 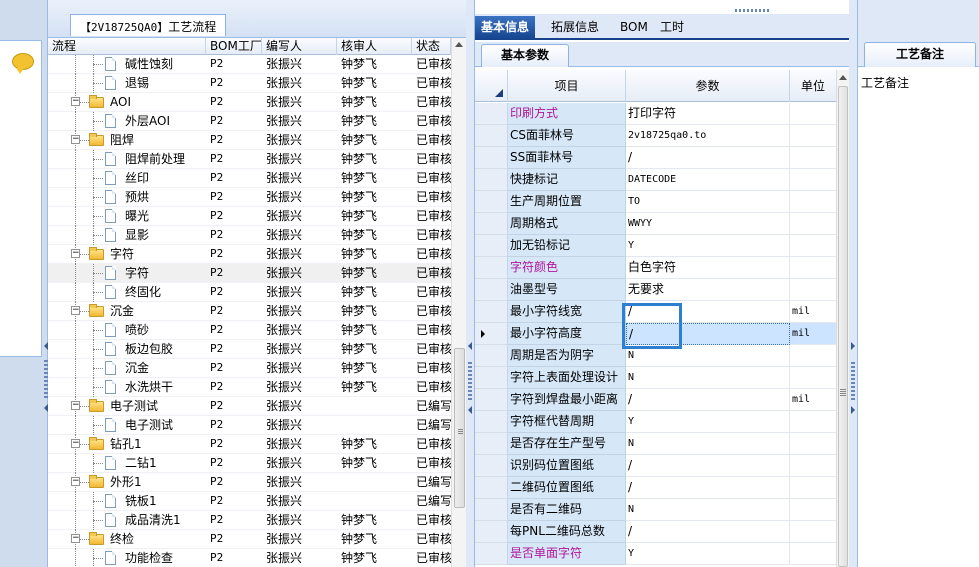 I want to click on param-row: CS面菲林号 2v18725qa0.to, so click(x=655, y=136).